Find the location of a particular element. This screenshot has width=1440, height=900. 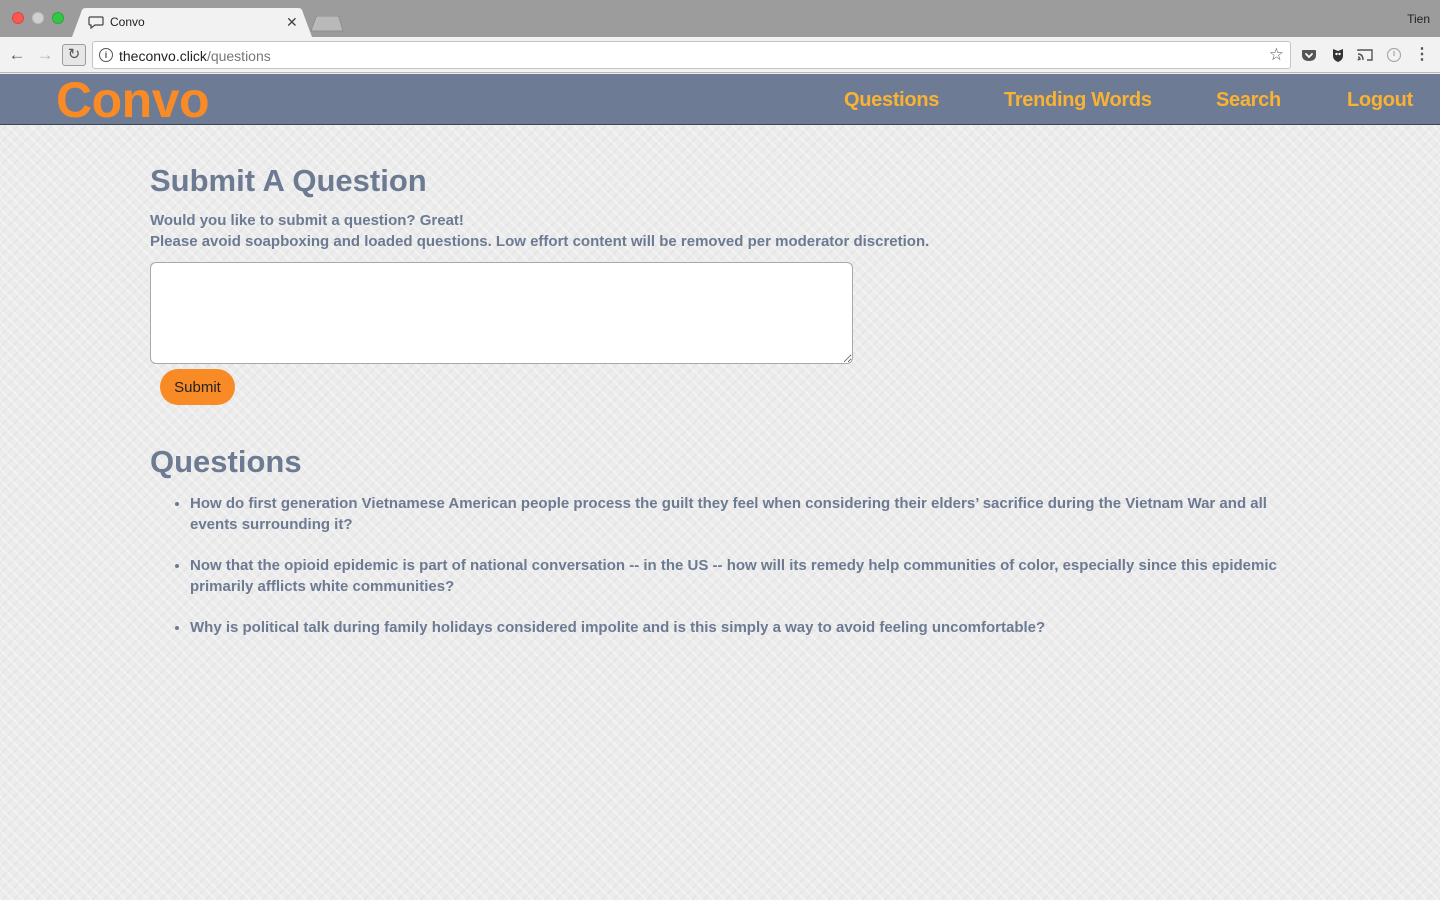

submit-button: Submit is located at coordinates (197, 387).